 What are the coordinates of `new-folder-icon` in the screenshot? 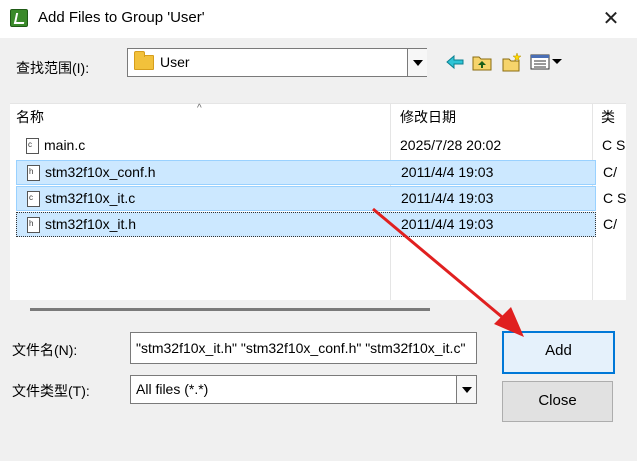 It's located at (512, 62).